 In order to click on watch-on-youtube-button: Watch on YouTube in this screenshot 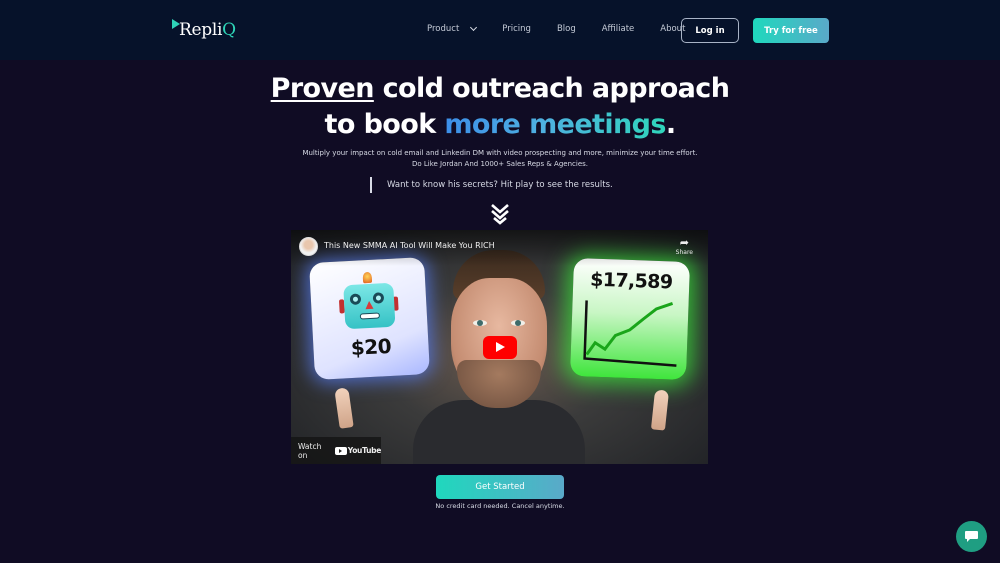, I will do `click(336, 450)`.